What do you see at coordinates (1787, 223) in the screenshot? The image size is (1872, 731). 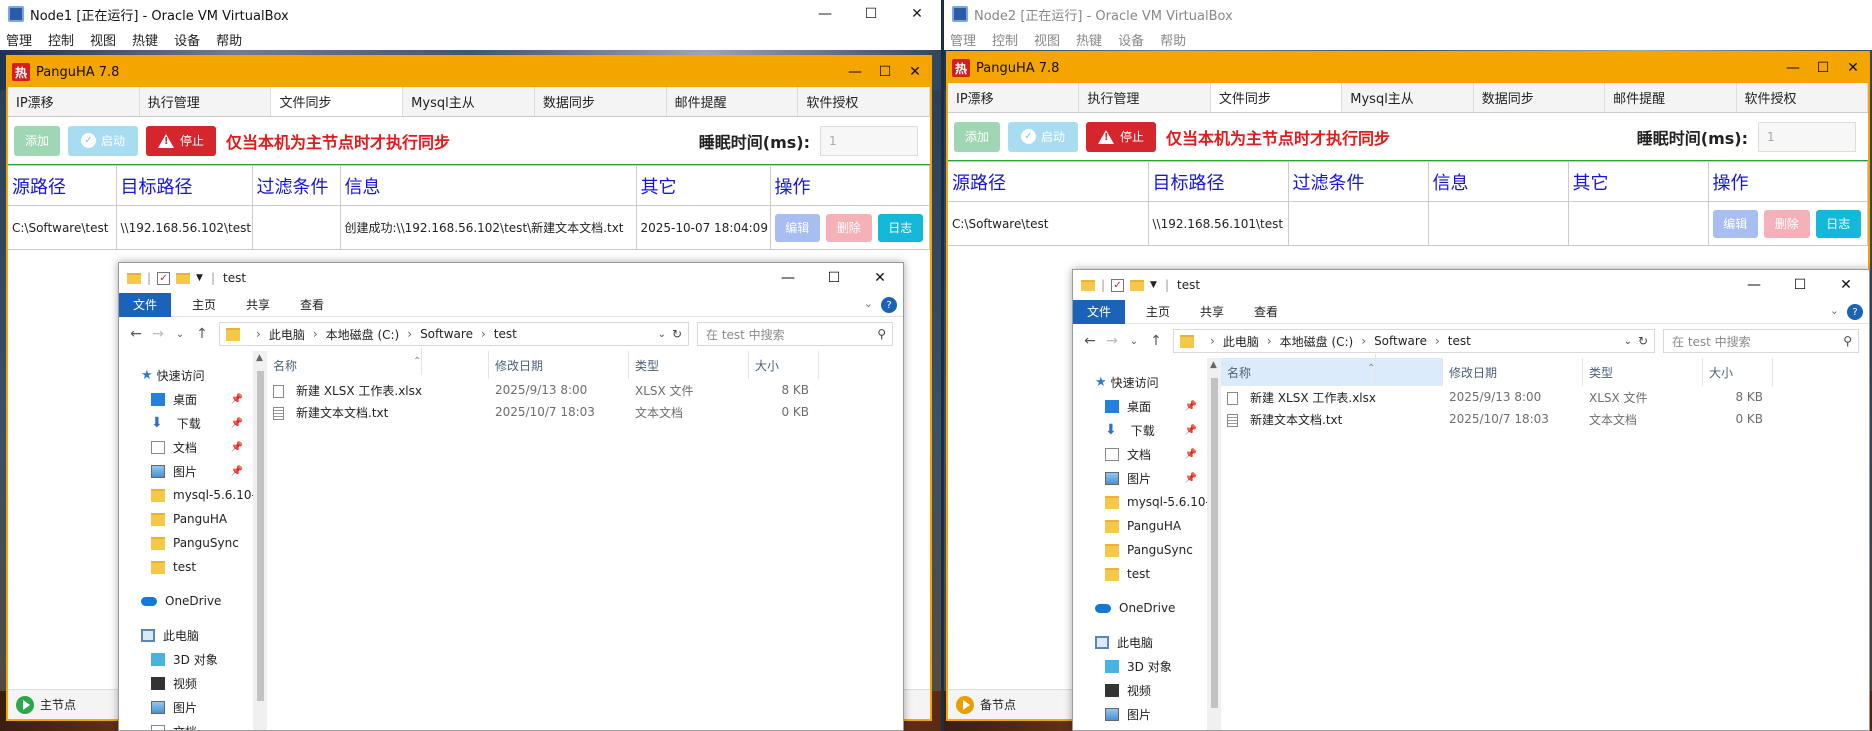 I see `delete-button: 删除` at bounding box center [1787, 223].